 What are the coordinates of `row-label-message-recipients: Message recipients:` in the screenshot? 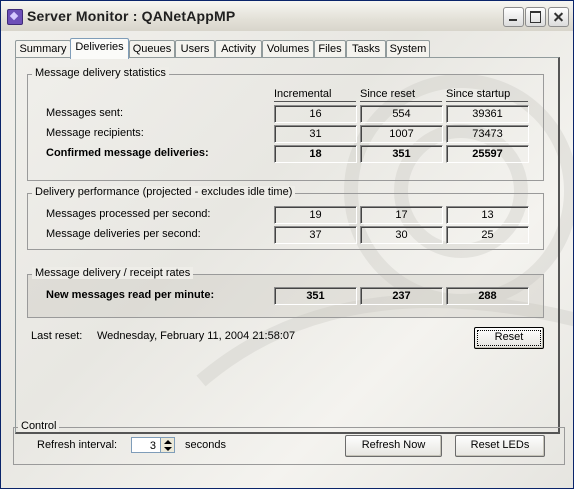 It's located at (95, 133).